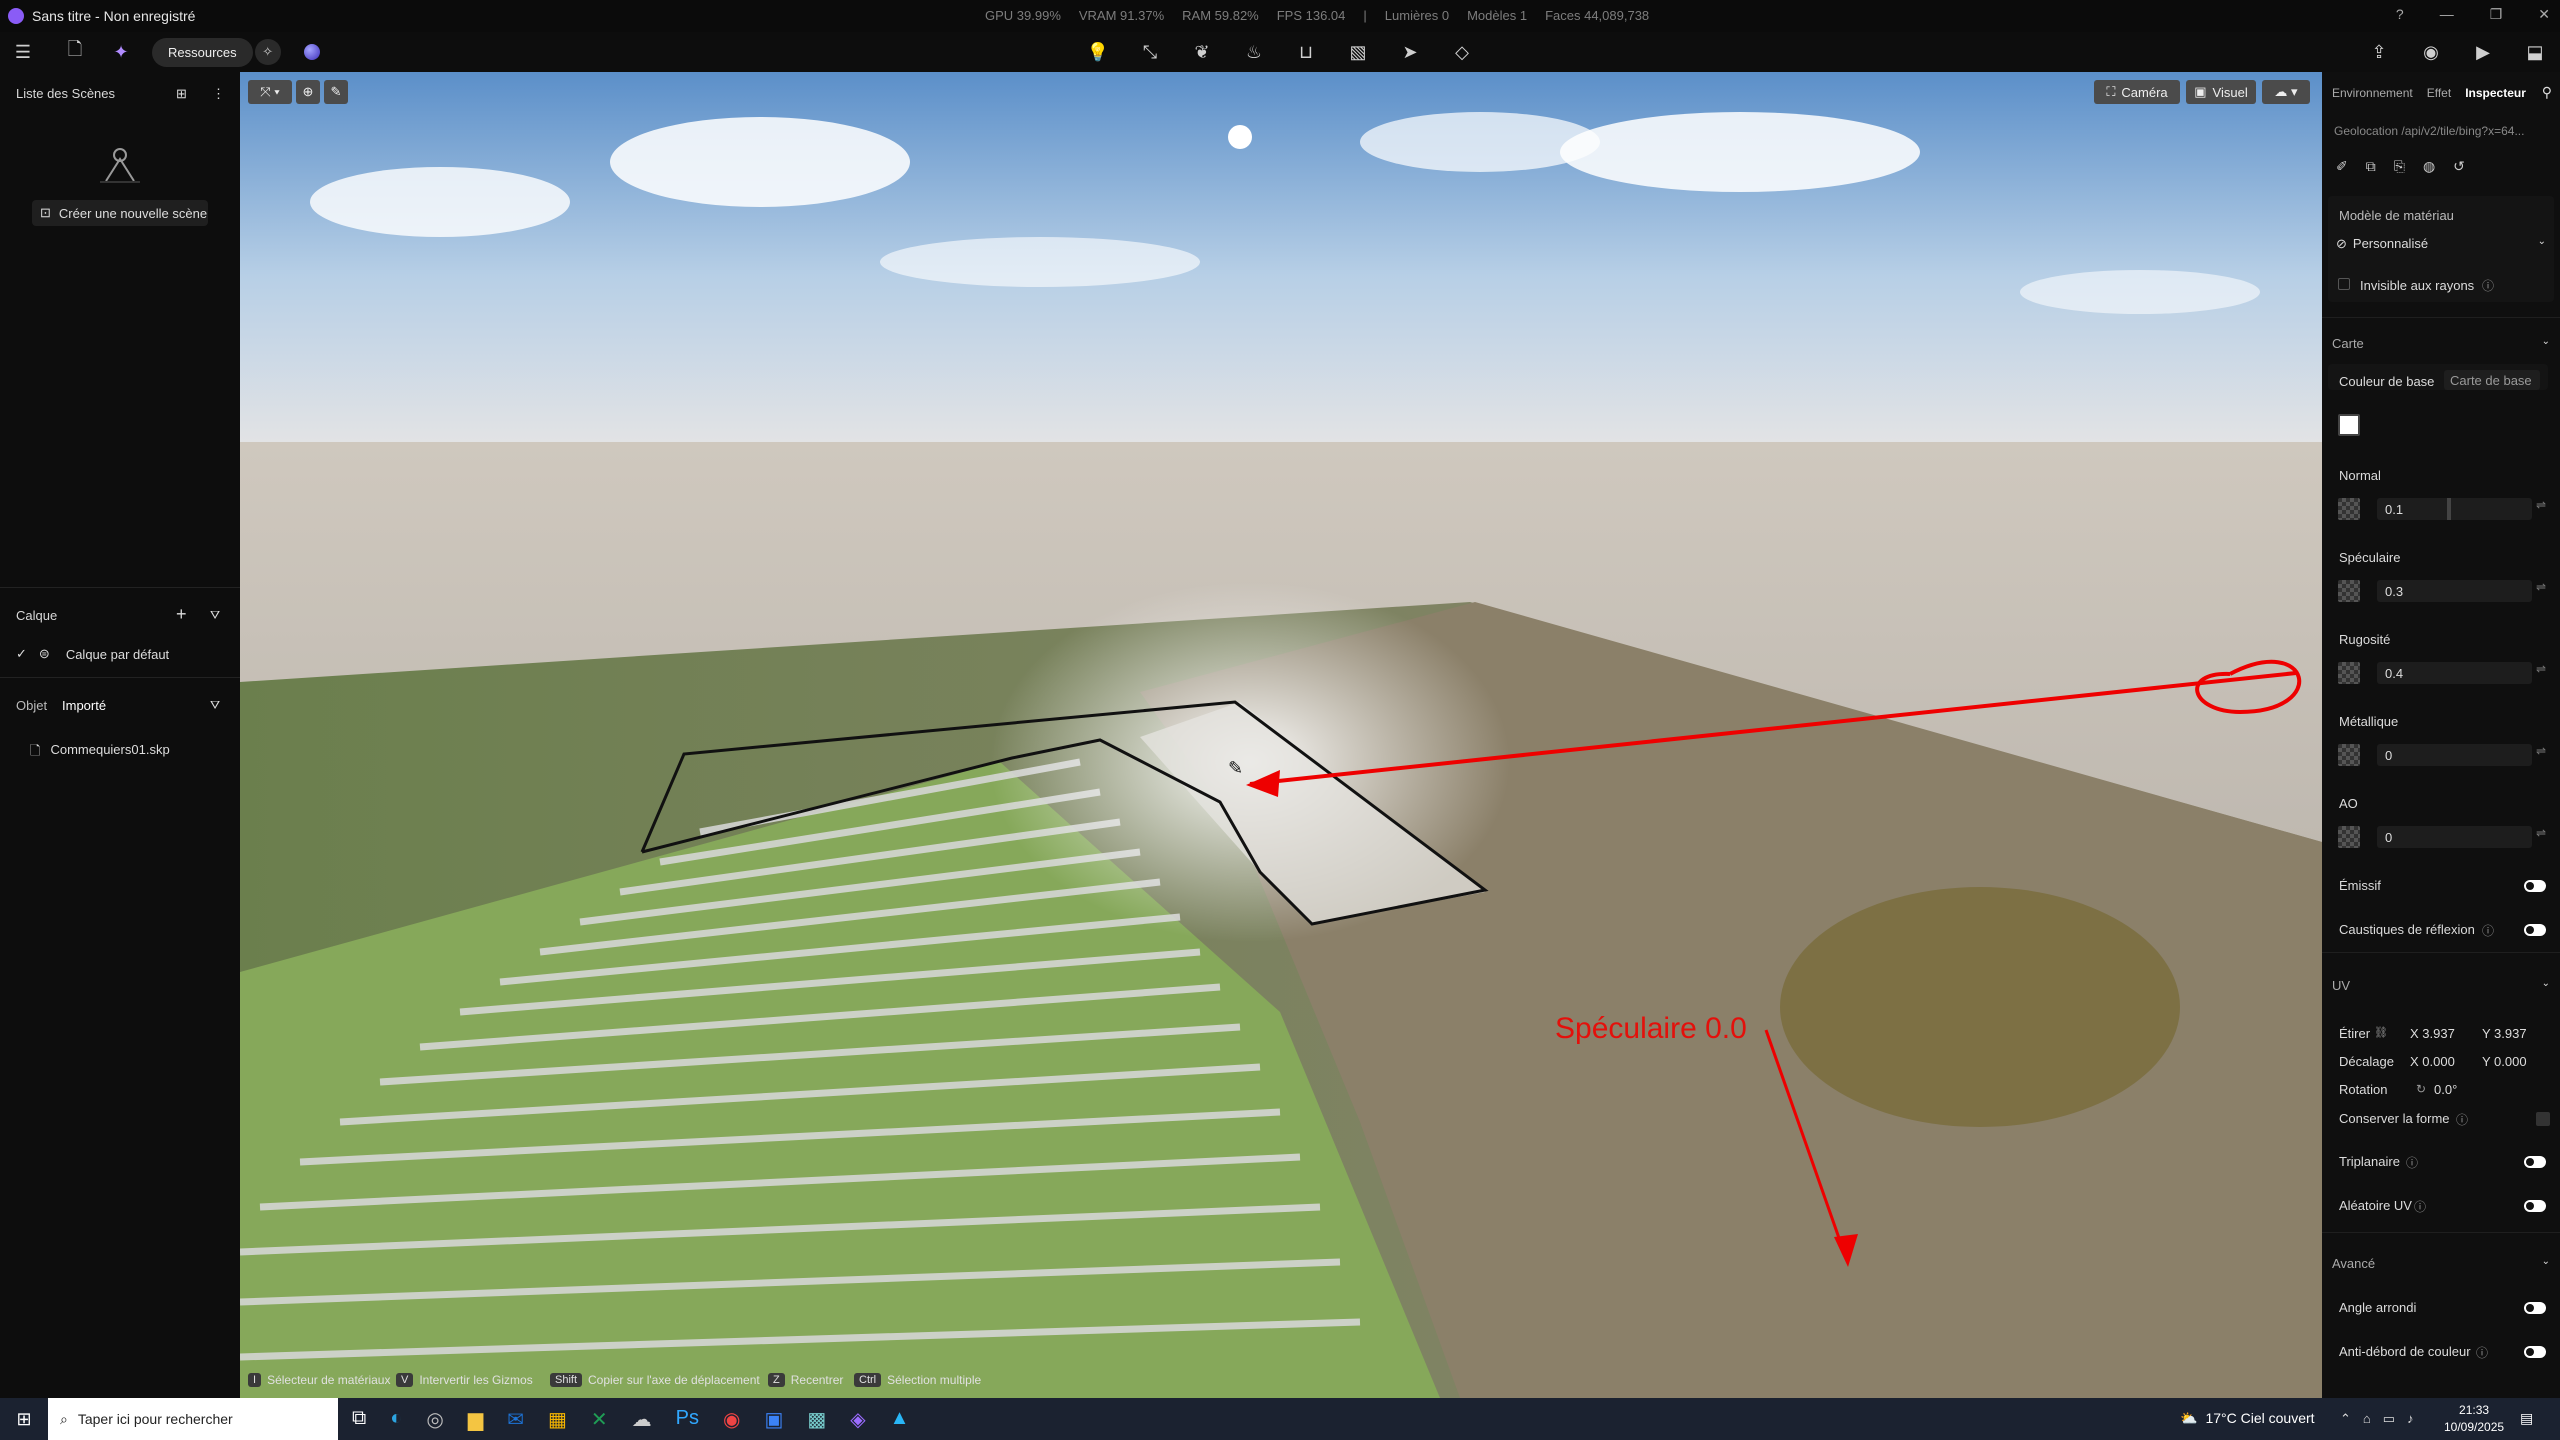  I want to click on copy-icon: ⧉, so click(2371, 166).